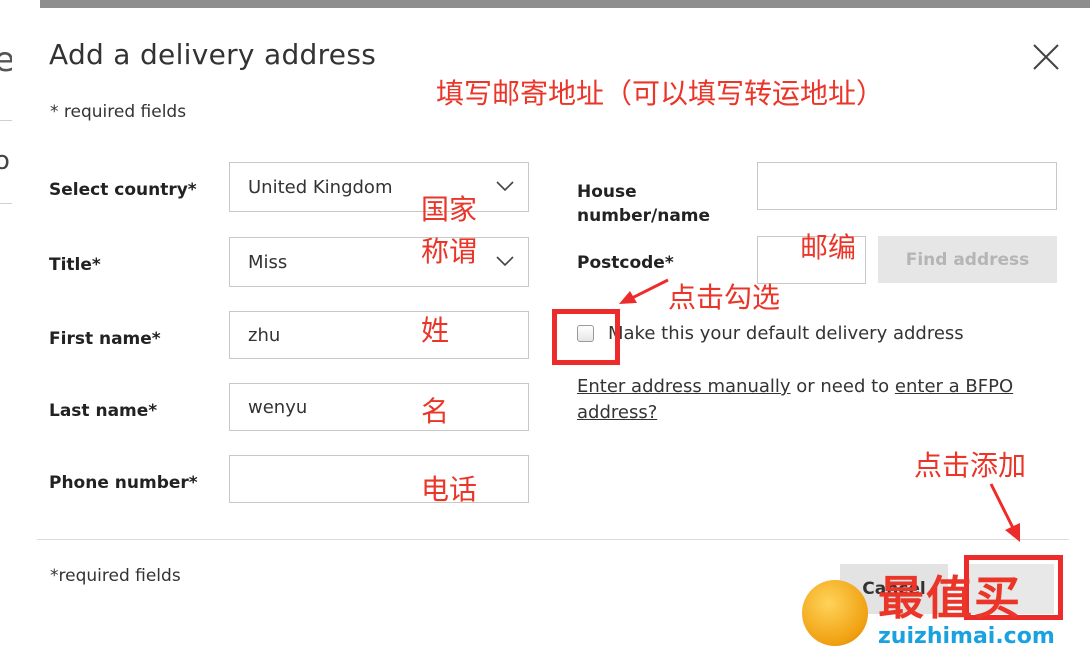 The image size is (1090, 653). I want to click on watermark-title: 最值买, so click(950, 598).